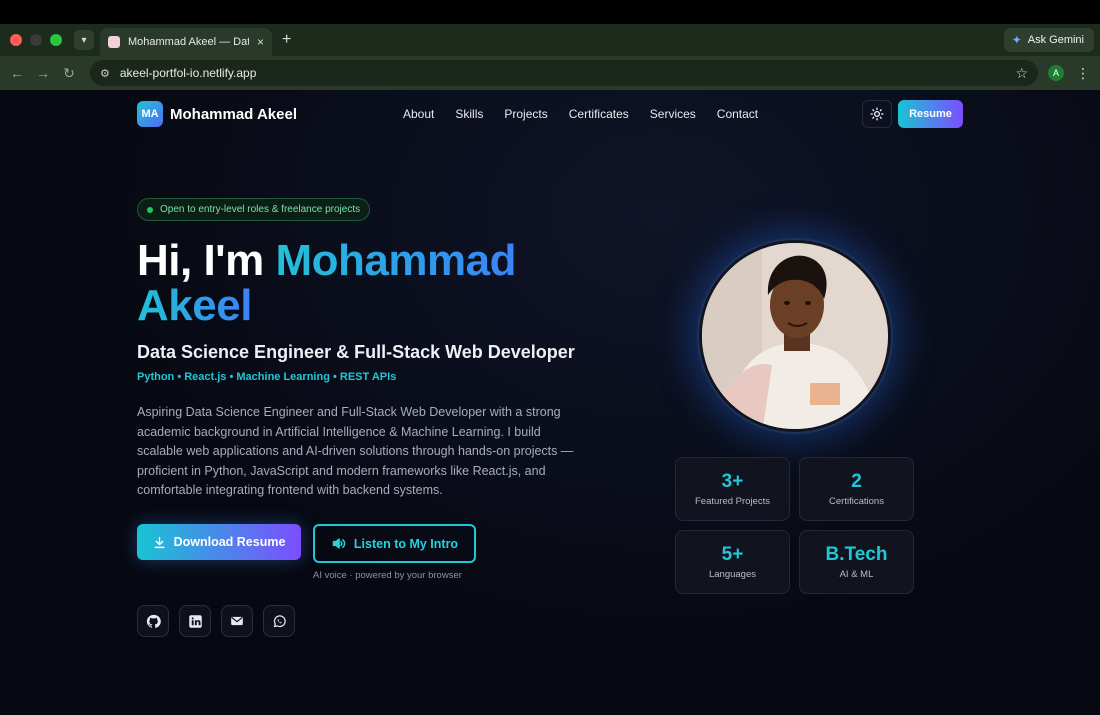  I want to click on nav-link-about: About, so click(418, 114).